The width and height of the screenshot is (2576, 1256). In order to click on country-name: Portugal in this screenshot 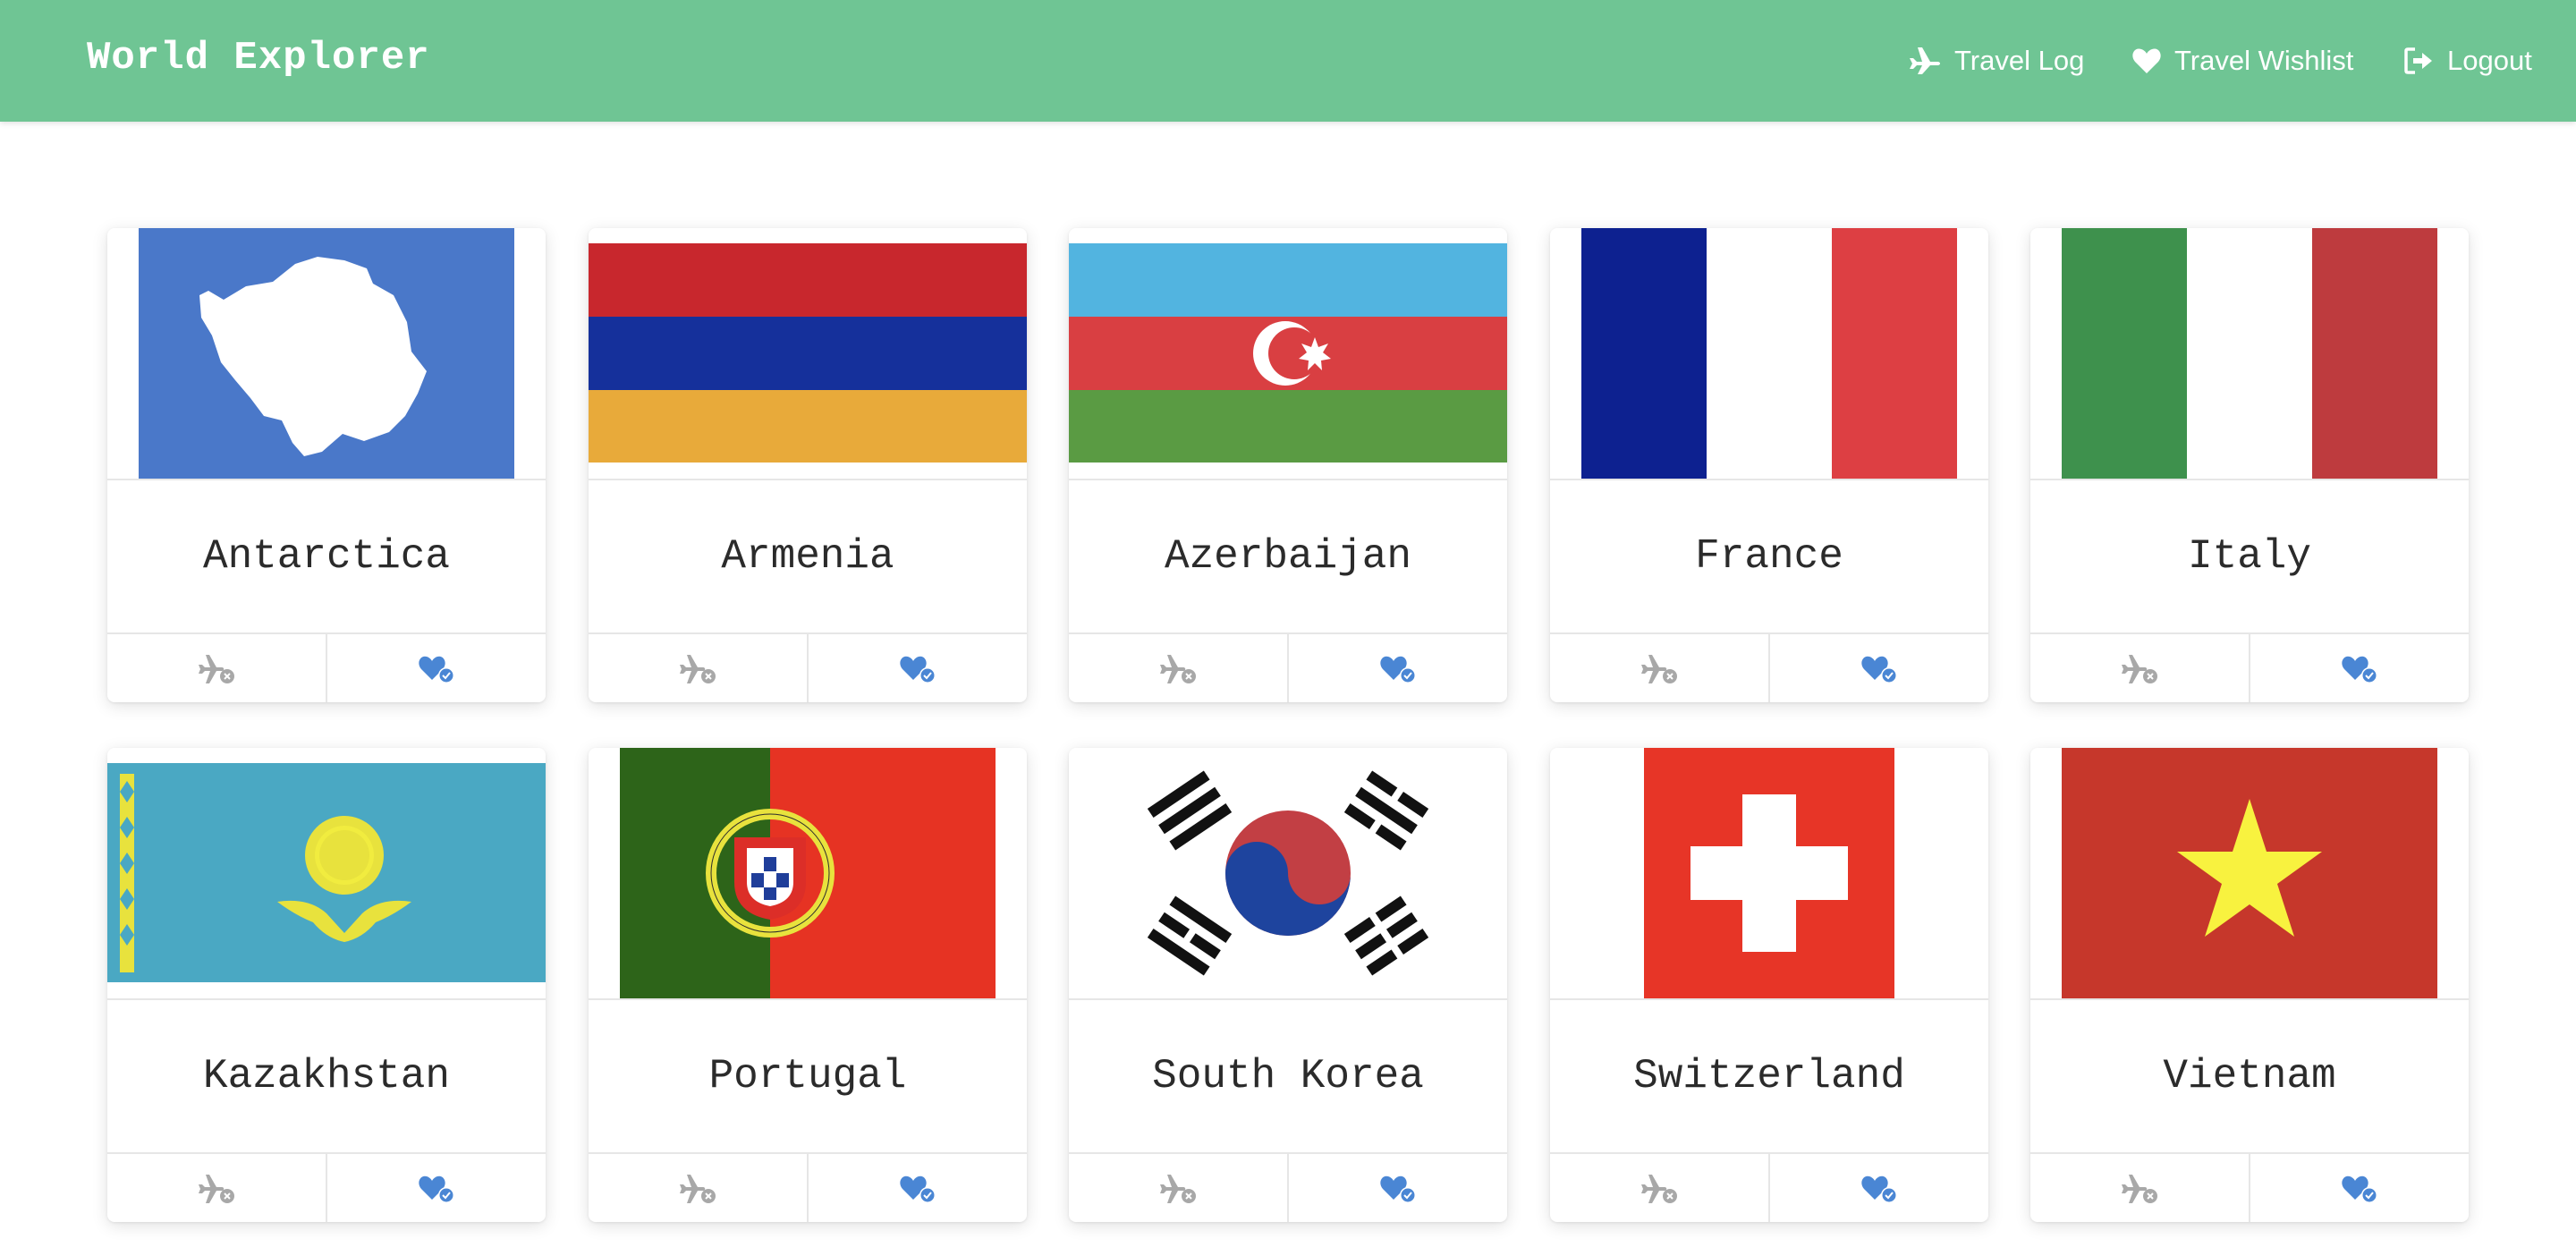, I will do `click(807, 1076)`.